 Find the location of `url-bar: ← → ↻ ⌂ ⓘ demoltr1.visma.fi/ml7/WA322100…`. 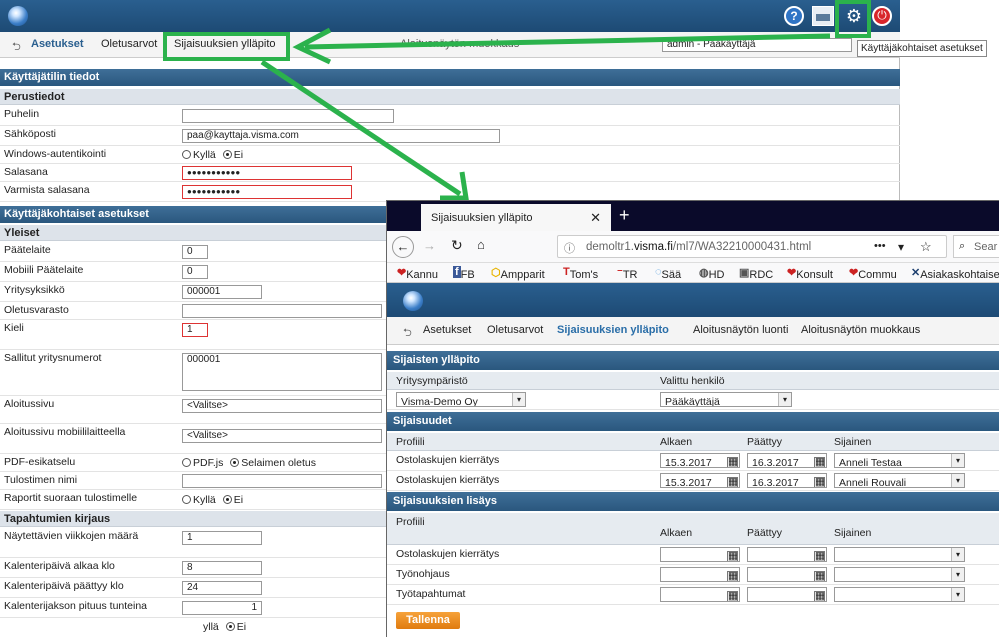

url-bar: ← → ↻ ⌂ ⓘ demoltr1.visma.fi/ml7/WA322100… is located at coordinates (693, 247).